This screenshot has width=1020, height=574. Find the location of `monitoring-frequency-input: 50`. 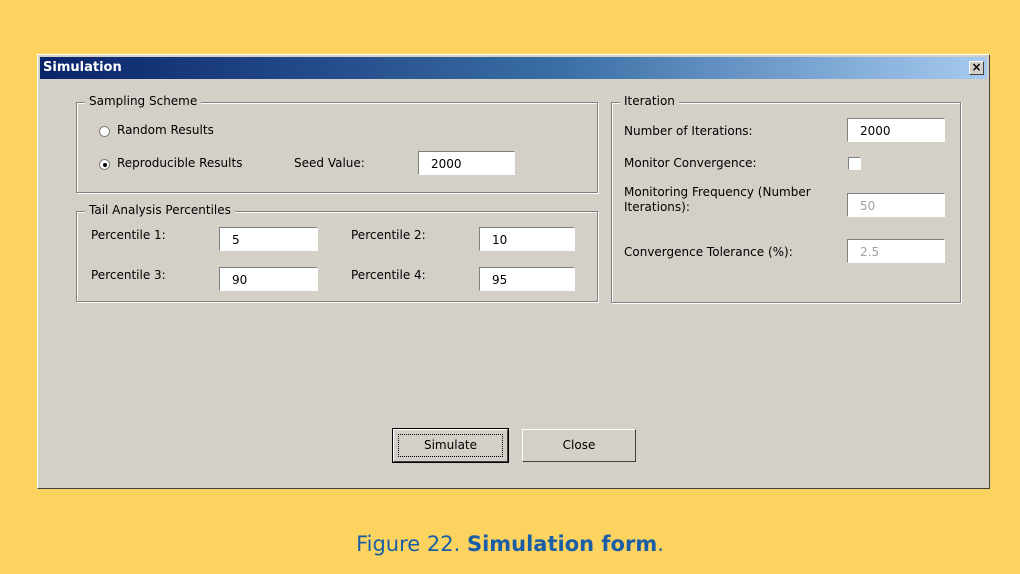

monitoring-frequency-input: 50 is located at coordinates (896, 205).